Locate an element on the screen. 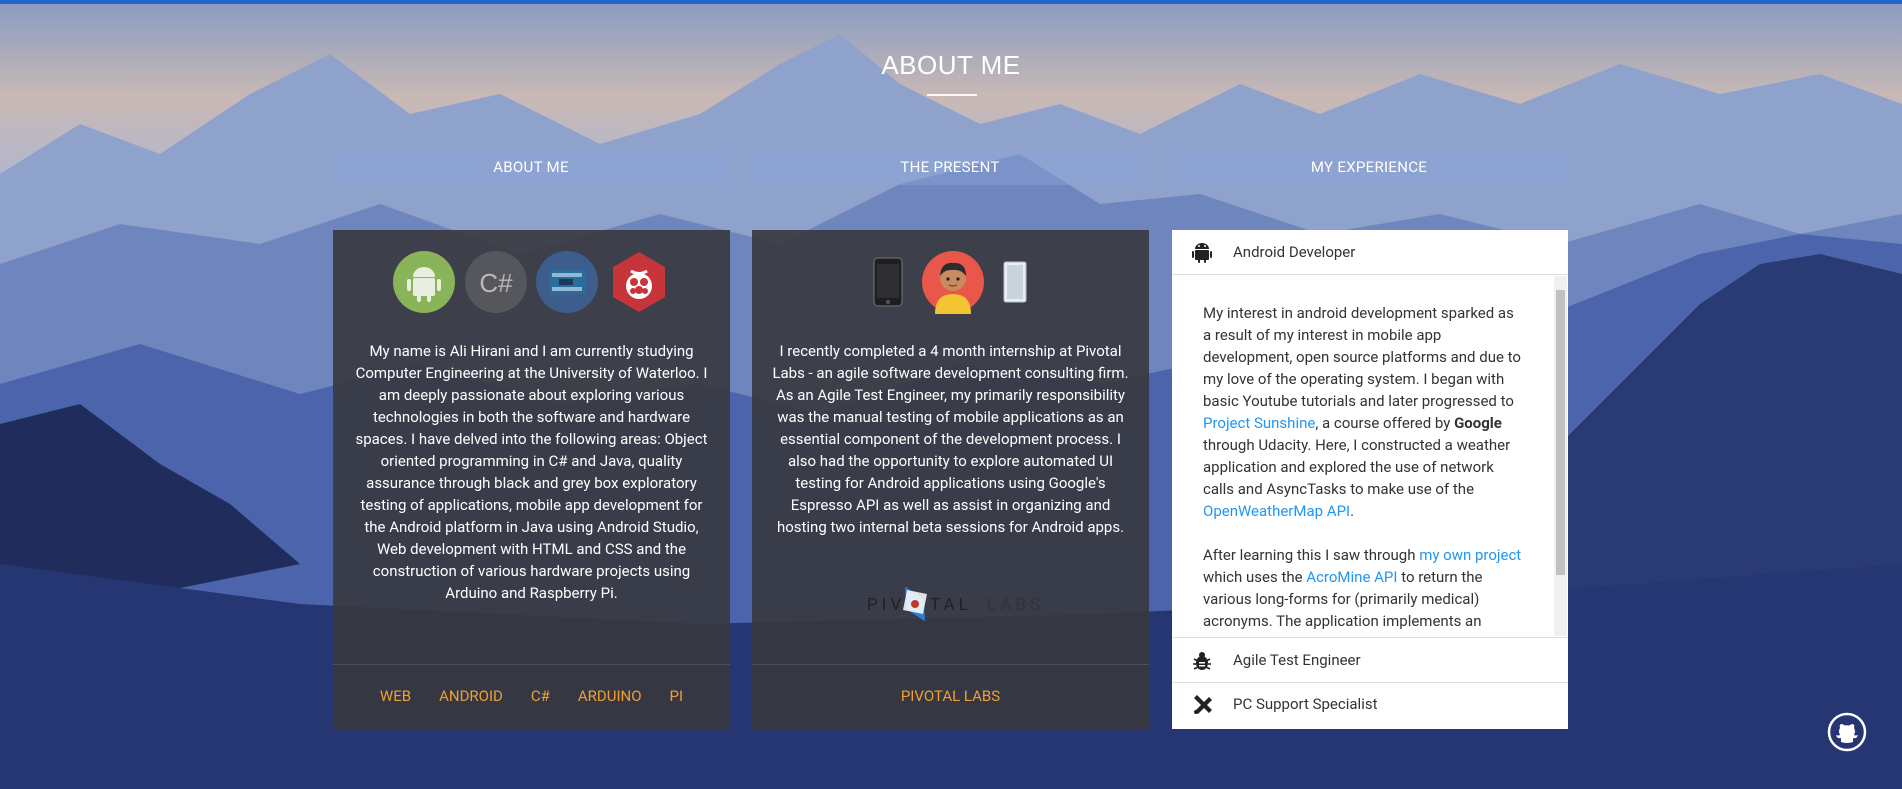 This screenshot has width=1902, height=789. bug-icon is located at coordinates (1202, 661).